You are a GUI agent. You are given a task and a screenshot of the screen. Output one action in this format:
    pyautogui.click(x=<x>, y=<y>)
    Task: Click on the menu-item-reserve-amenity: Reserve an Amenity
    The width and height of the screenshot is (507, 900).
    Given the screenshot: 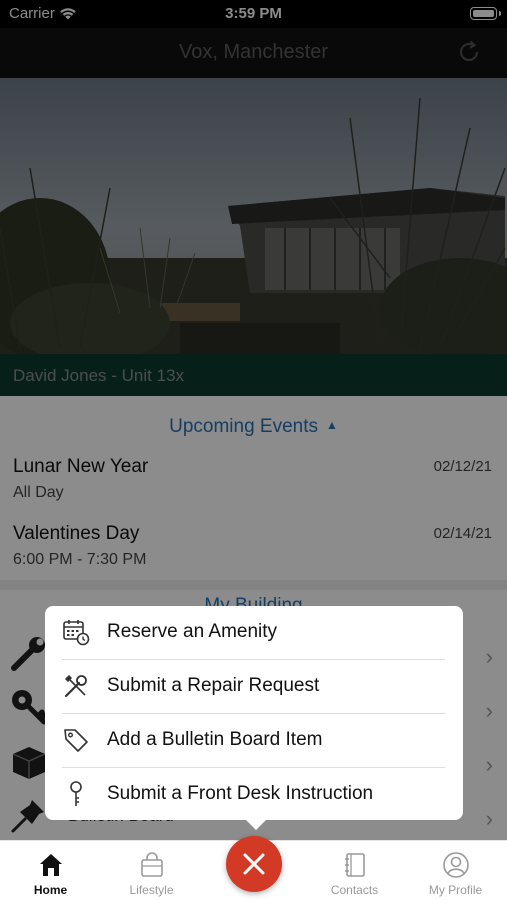 What is the action you would take?
    pyautogui.click(x=254, y=632)
    